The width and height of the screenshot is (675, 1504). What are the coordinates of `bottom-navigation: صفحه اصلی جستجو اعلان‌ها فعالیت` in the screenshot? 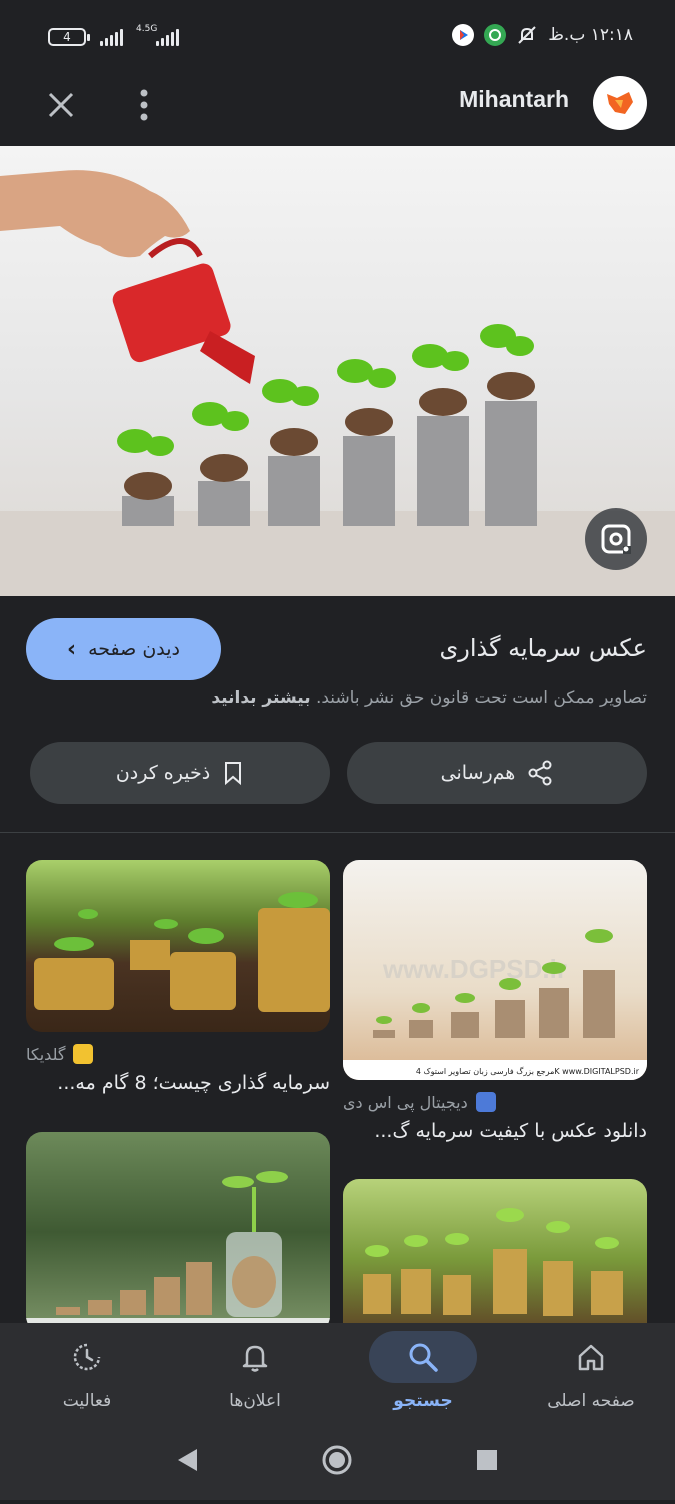 It's located at (337, 1374).